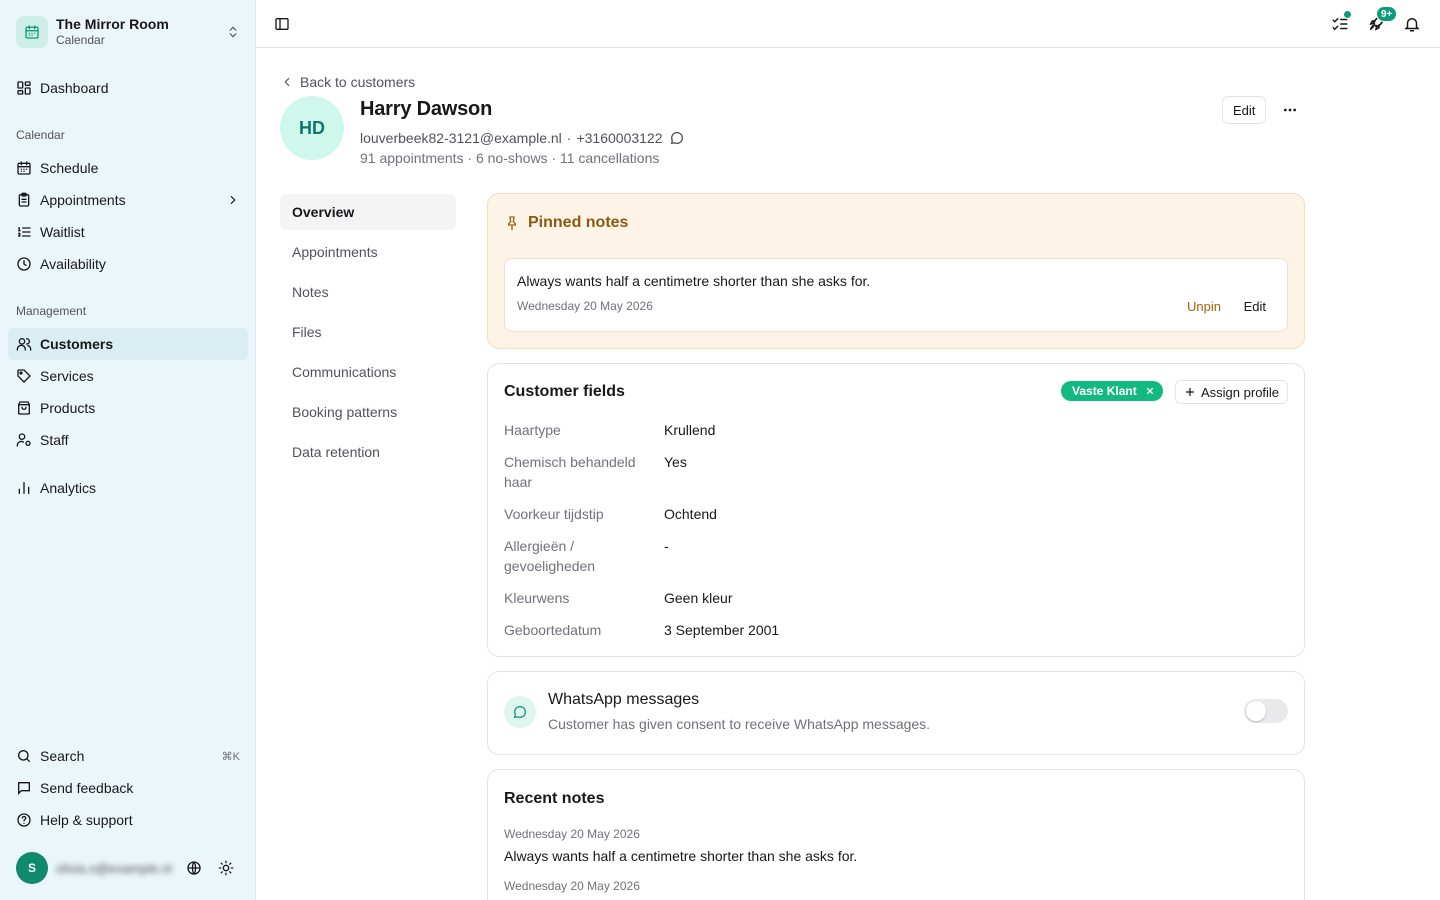 Image resolution: width=1440 pixels, height=900 pixels. What do you see at coordinates (69, 168) in the screenshot?
I see `sidebar-item-label: Schedule` at bounding box center [69, 168].